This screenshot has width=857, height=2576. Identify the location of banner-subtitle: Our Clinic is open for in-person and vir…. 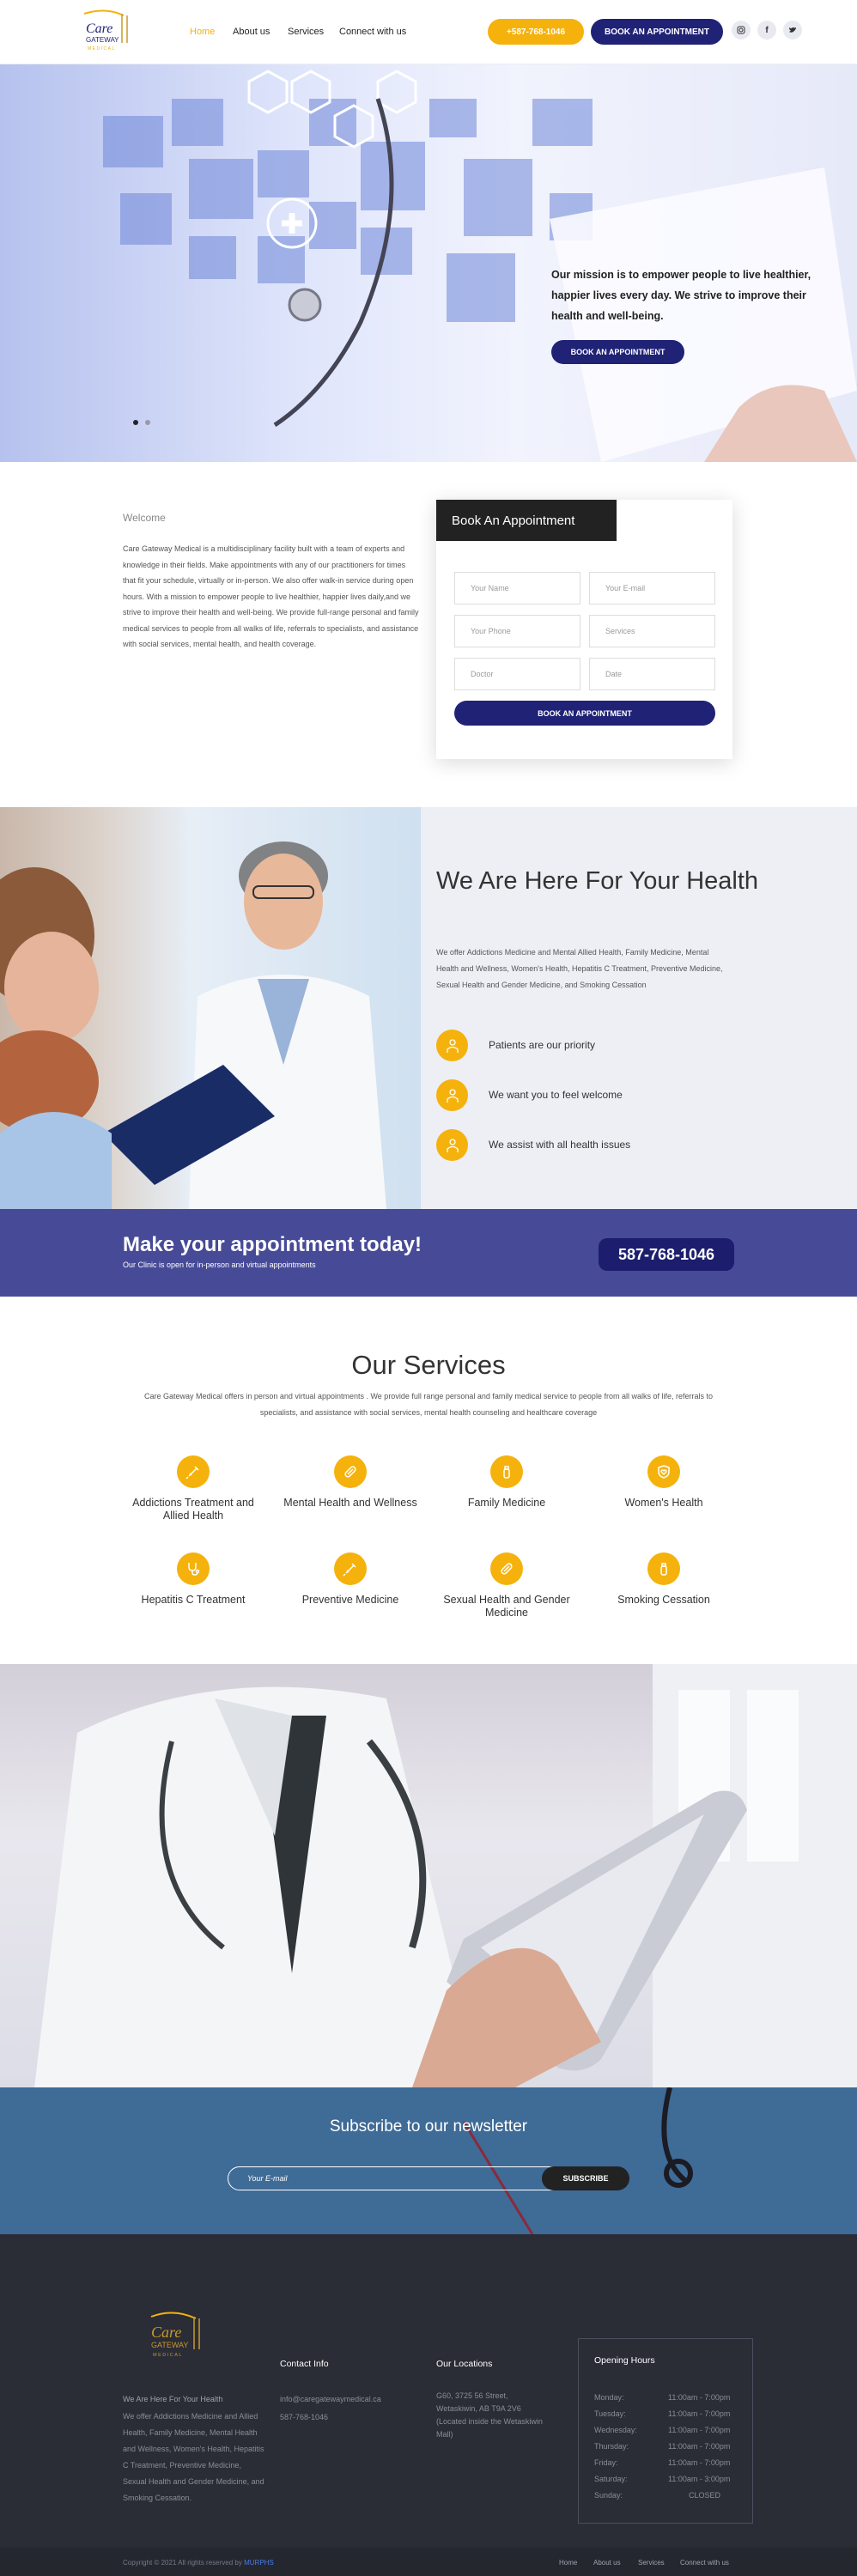
(219, 1265).